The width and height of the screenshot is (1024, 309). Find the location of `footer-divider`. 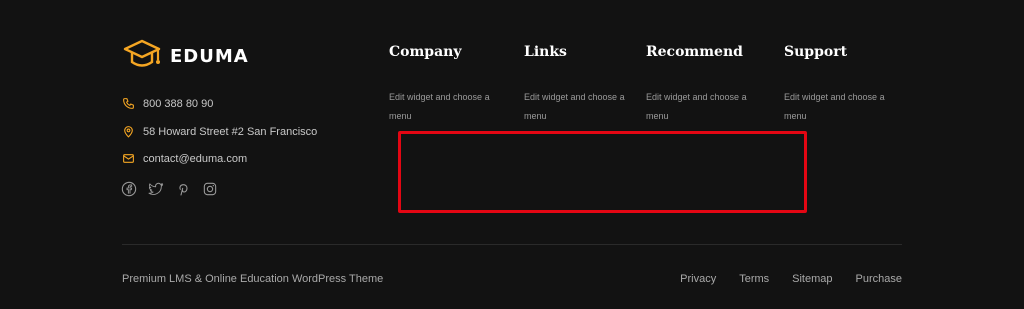

footer-divider is located at coordinates (512, 244).